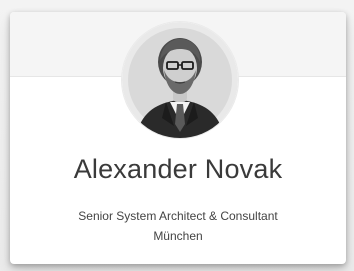 This screenshot has height=271, width=354. I want to click on person-photo-icon, so click(180, 80).